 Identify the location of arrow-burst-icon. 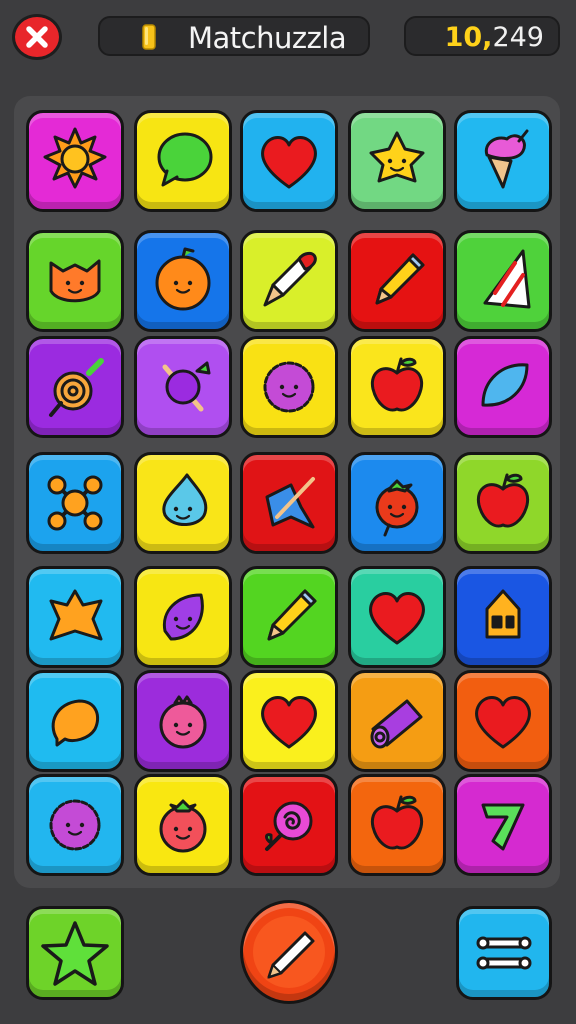
(290, 503).